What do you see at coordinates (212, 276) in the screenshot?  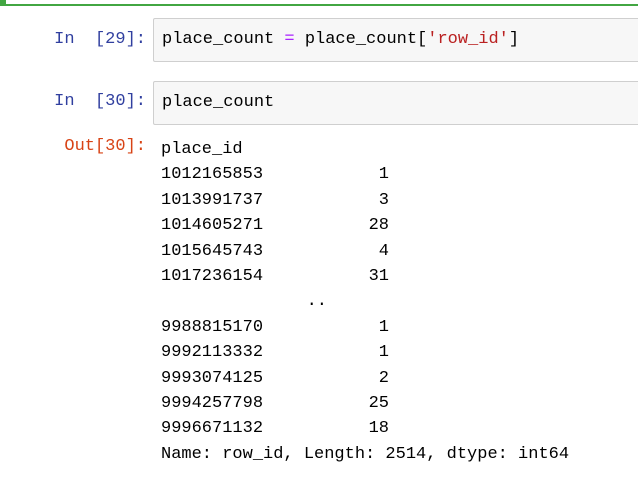 I see `series-row-index: 1017236154` at bounding box center [212, 276].